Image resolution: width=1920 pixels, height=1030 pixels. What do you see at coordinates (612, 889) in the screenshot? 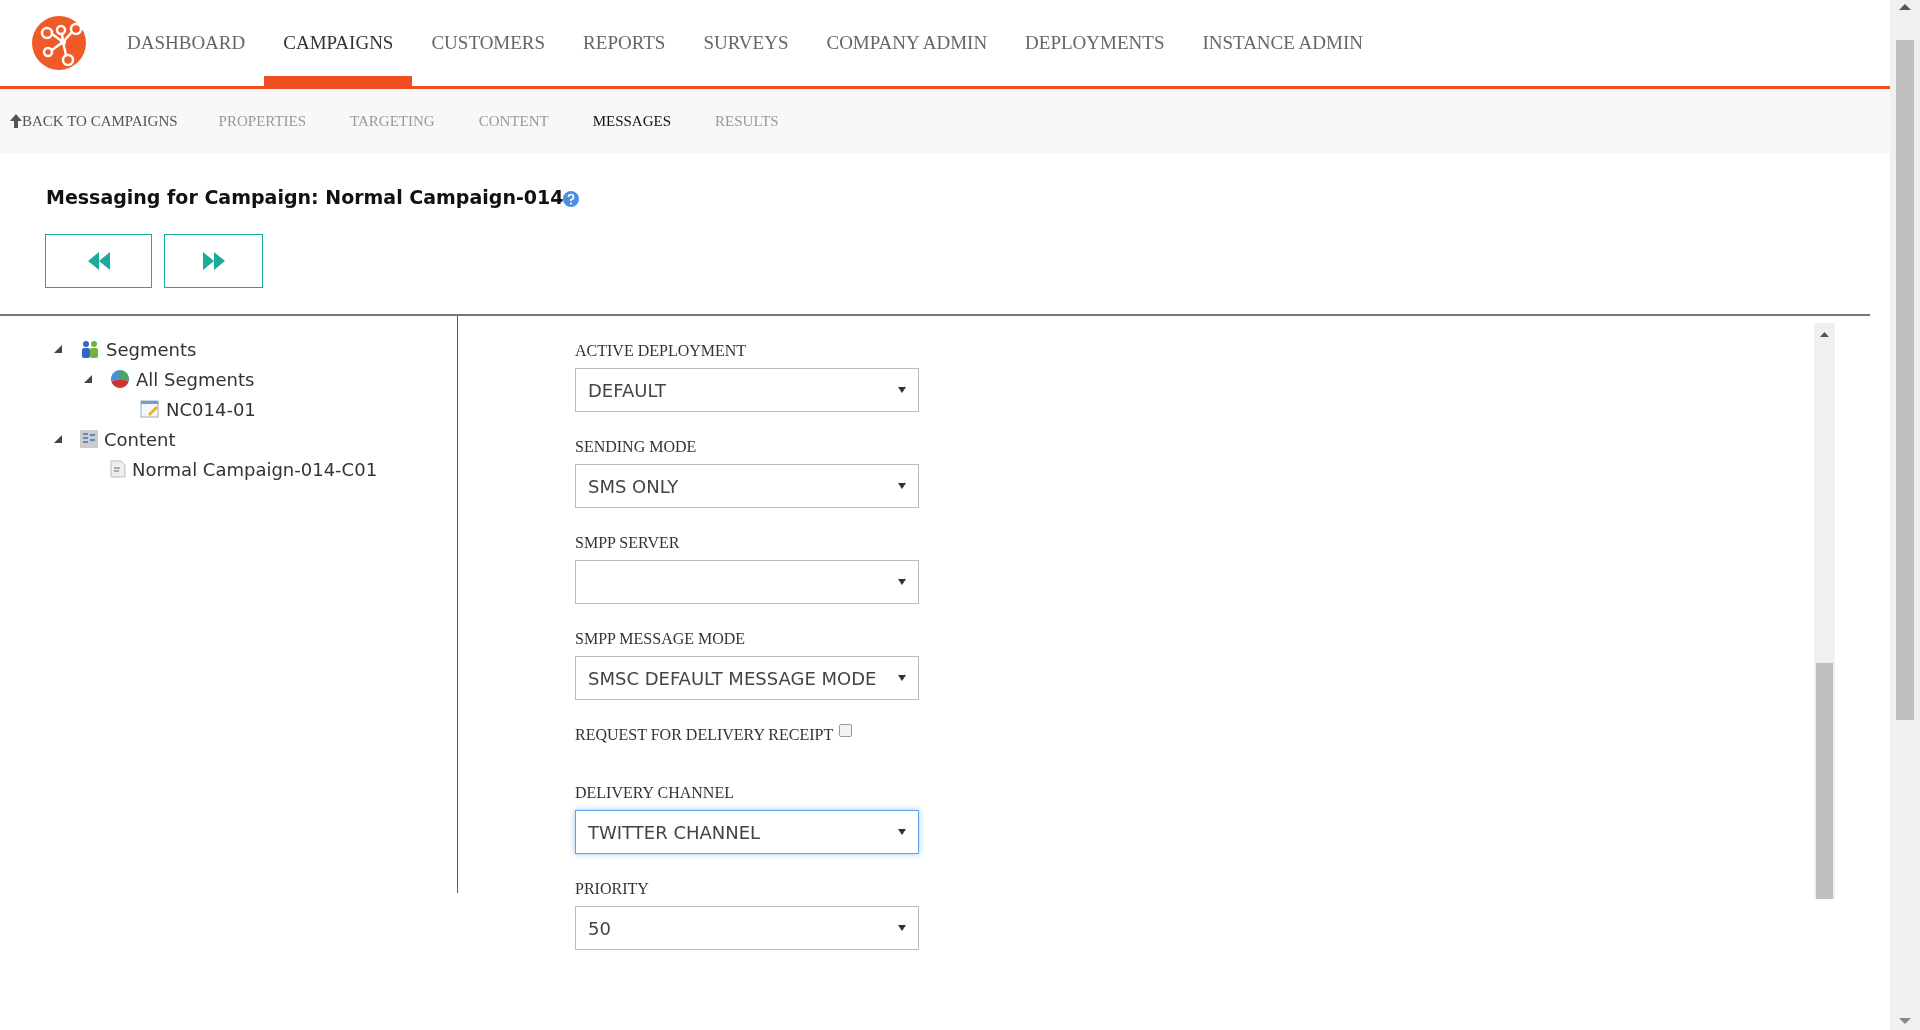
I see `field-label: PRIORITY` at bounding box center [612, 889].